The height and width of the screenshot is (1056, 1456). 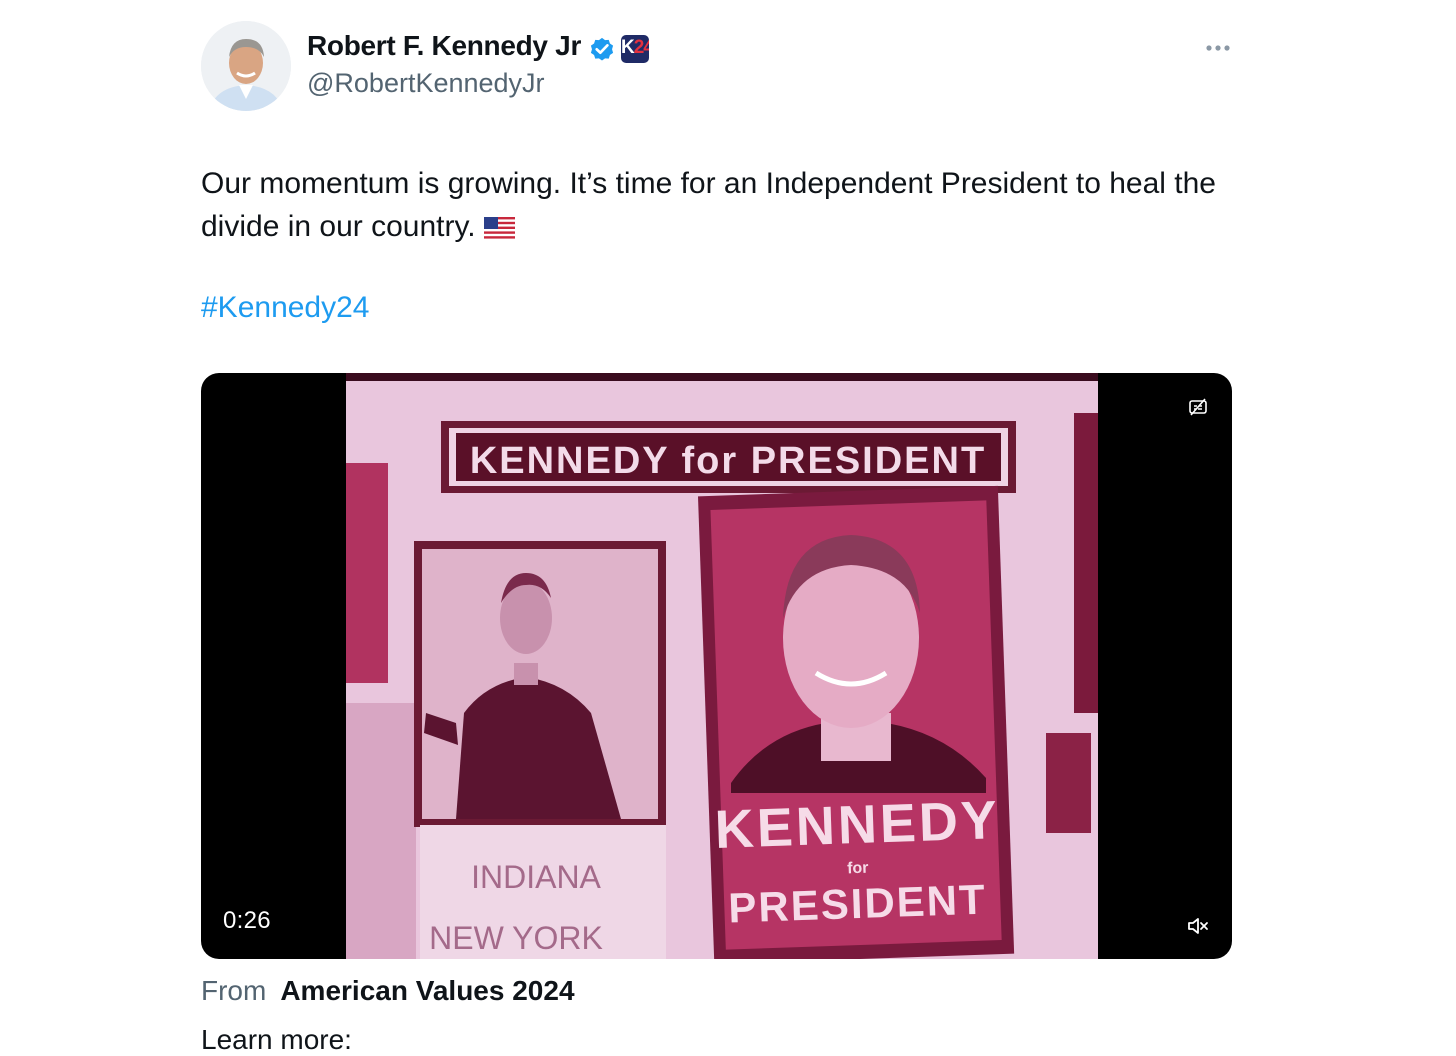 What do you see at coordinates (857, 825) in the screenshot?
I see `poster-line-1: KENNEDY` at bounding box center [857, 825].